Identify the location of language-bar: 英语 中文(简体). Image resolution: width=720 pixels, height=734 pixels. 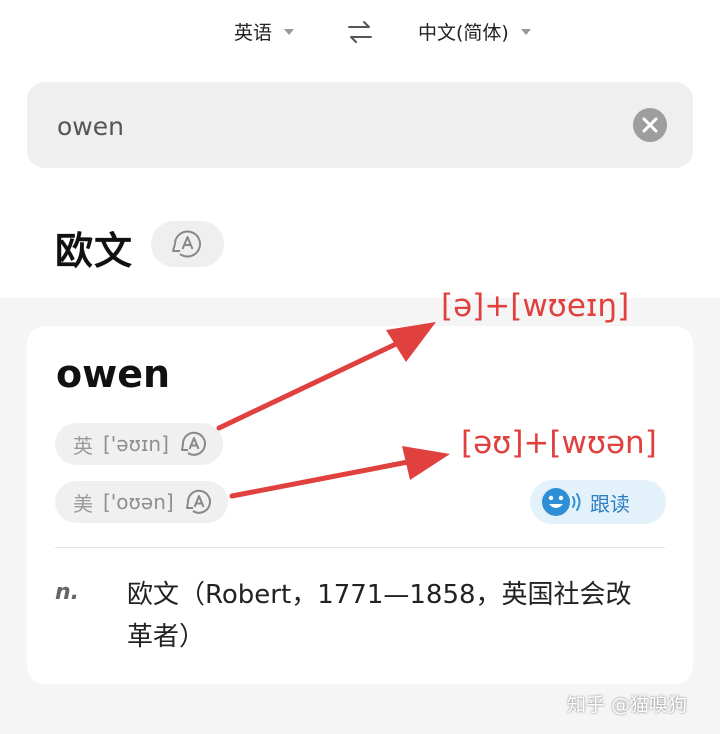
(360, 33).